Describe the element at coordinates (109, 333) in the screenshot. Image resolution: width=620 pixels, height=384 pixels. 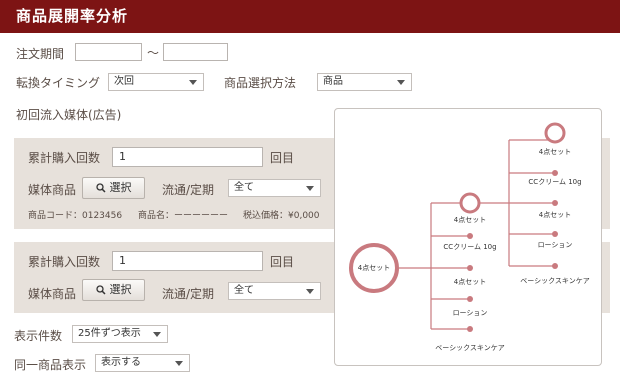
I see `display-count-value: 25件ずつ表示` at that location.